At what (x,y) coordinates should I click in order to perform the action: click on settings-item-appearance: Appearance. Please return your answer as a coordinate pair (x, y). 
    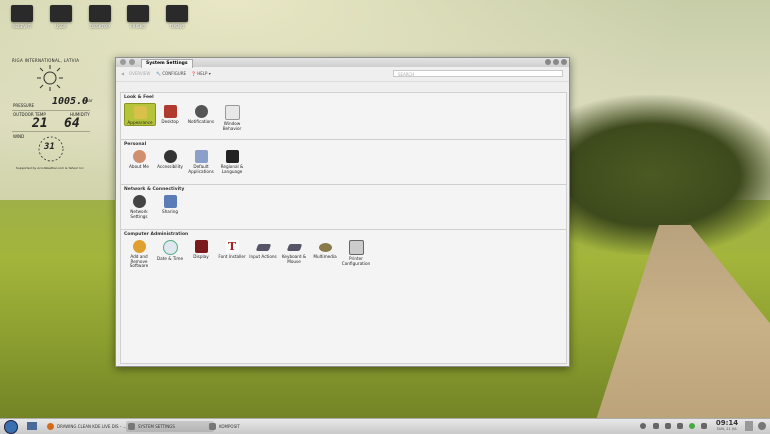
    Looking at the image, I should click on (140, 114).